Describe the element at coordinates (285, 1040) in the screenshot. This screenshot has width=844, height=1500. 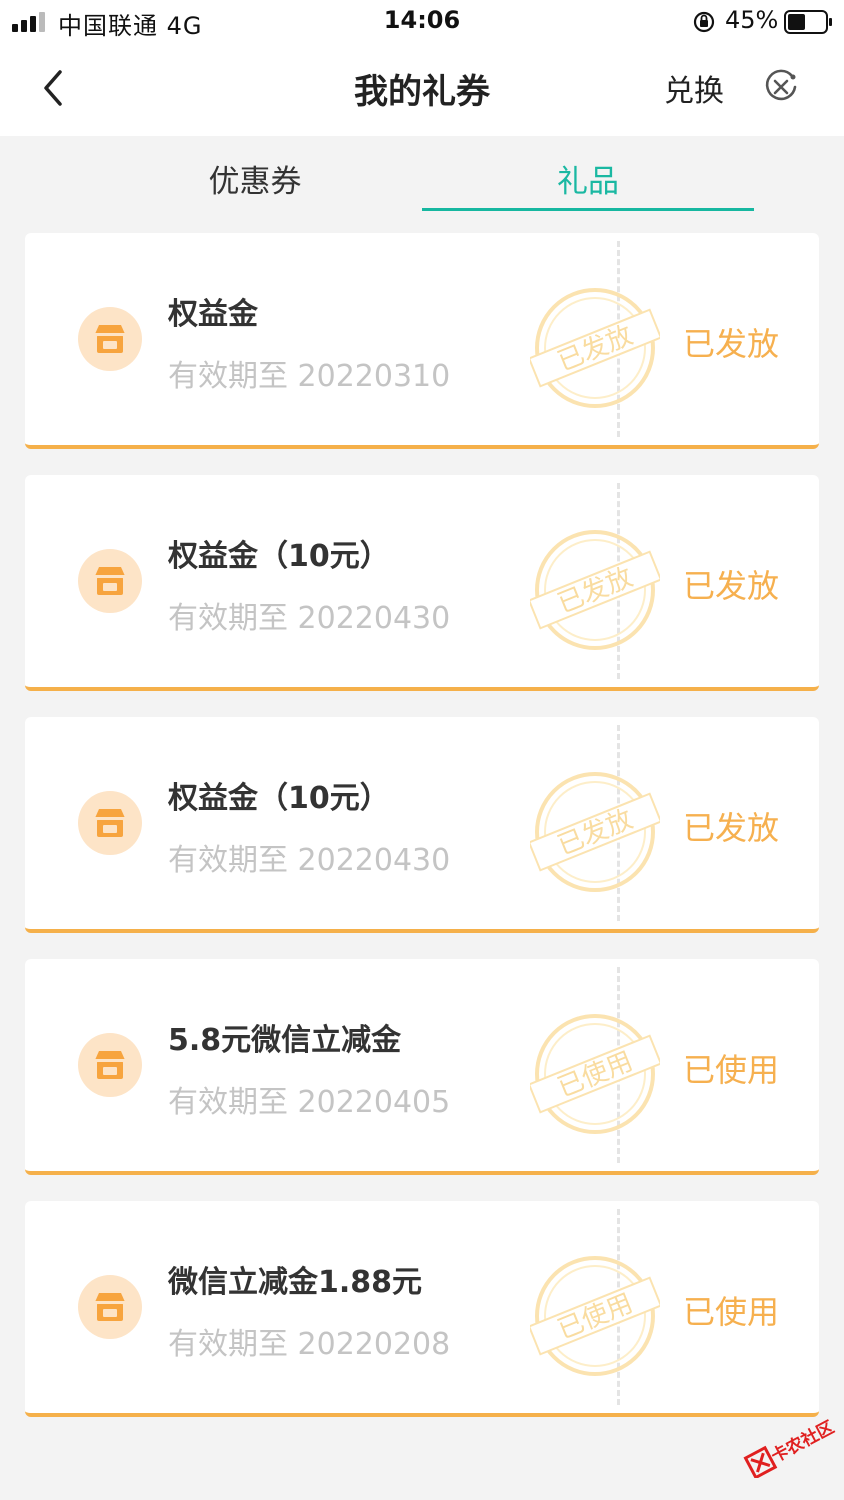
I see `gift-name: 5.8元微信立减金` at that location.